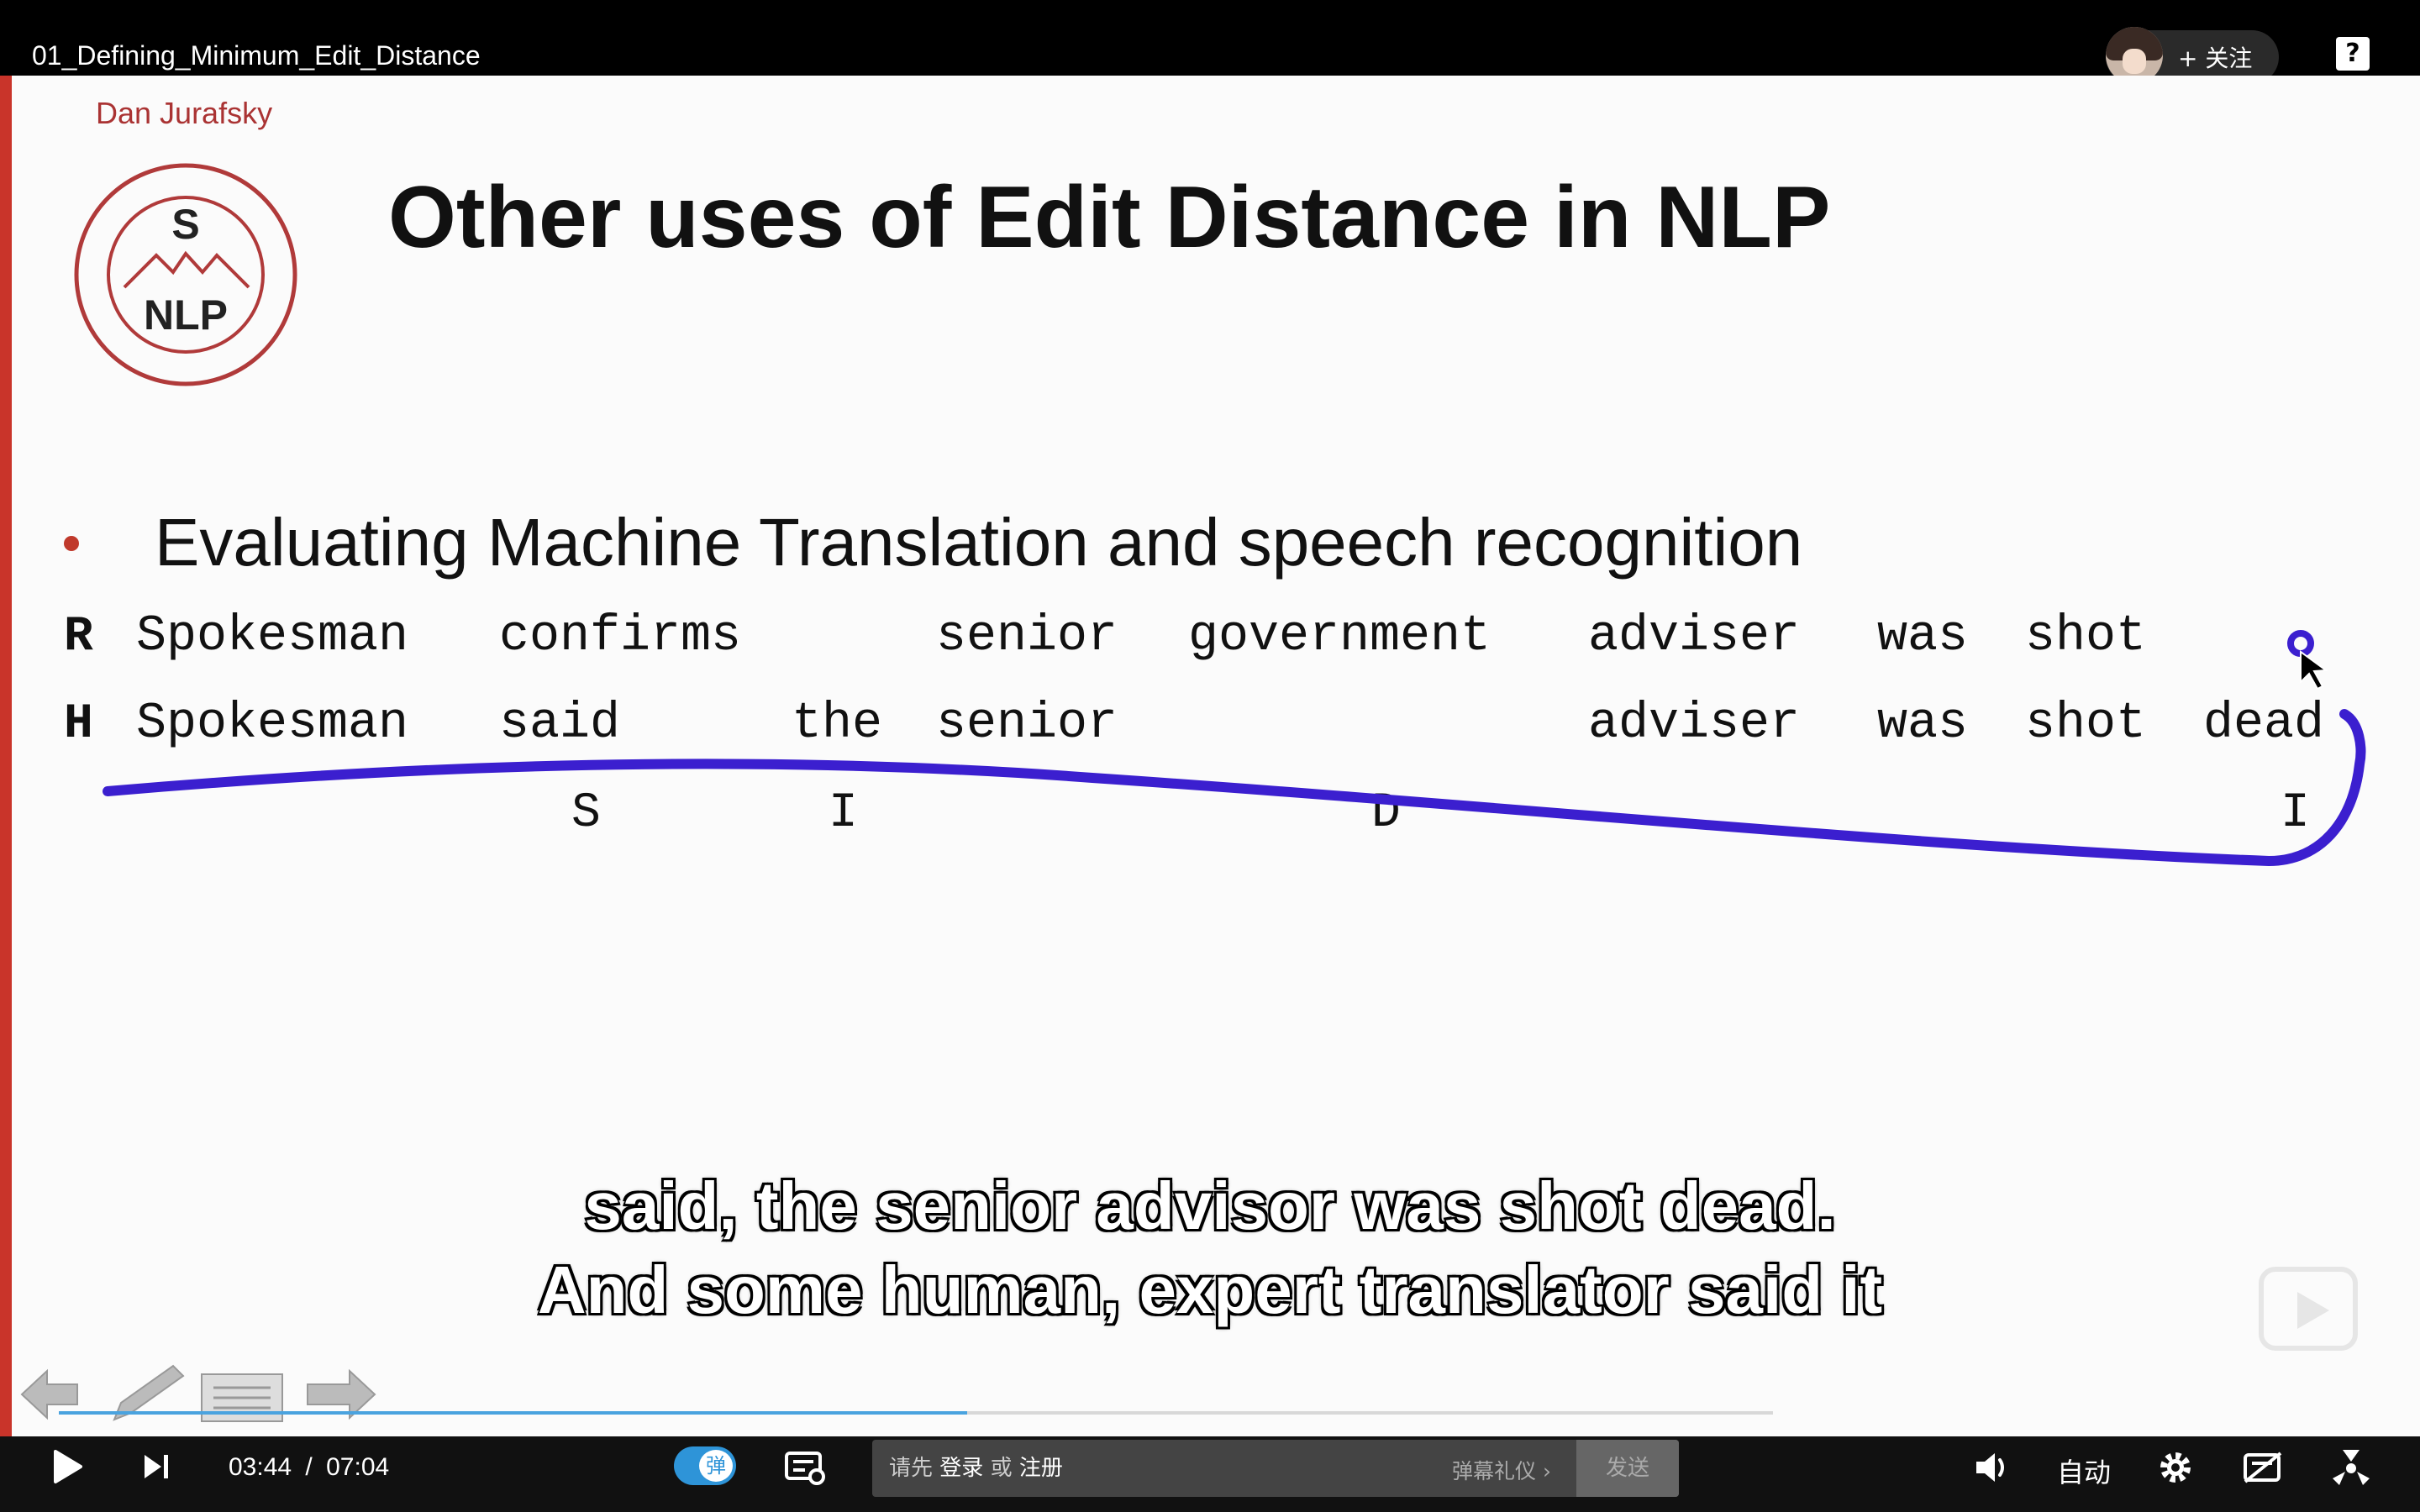  I want to click on register-link: 注册, so click(1041, 1468).